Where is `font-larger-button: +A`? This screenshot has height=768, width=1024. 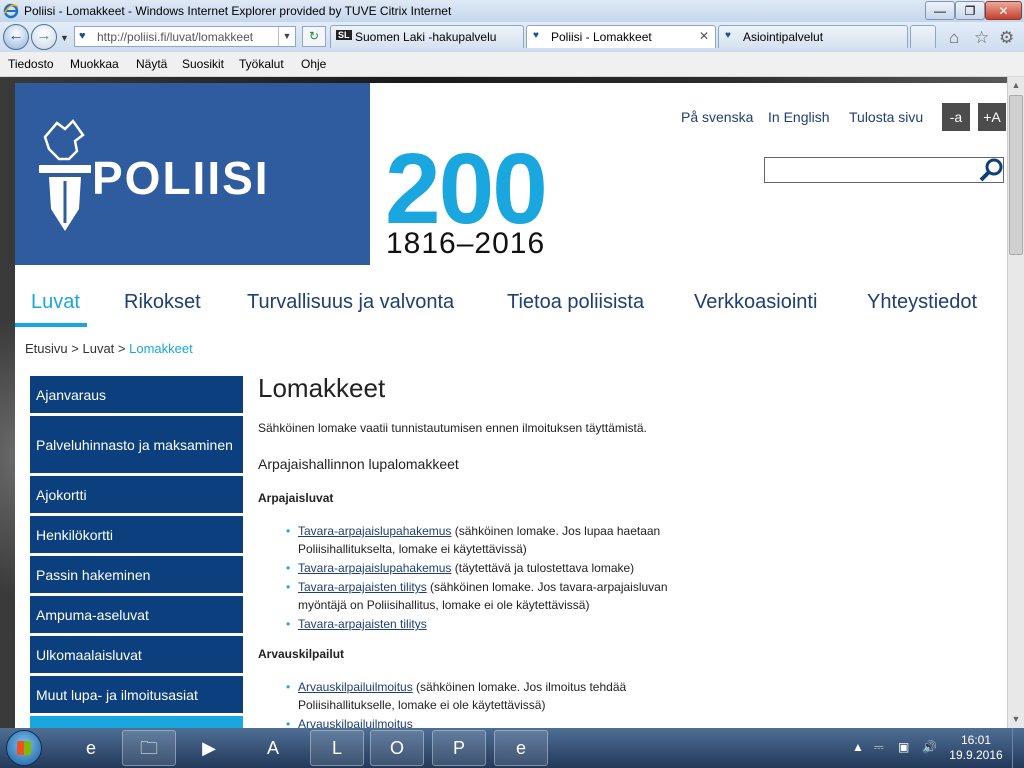 font-larger-button: +A is located at coordinates (992, 117).